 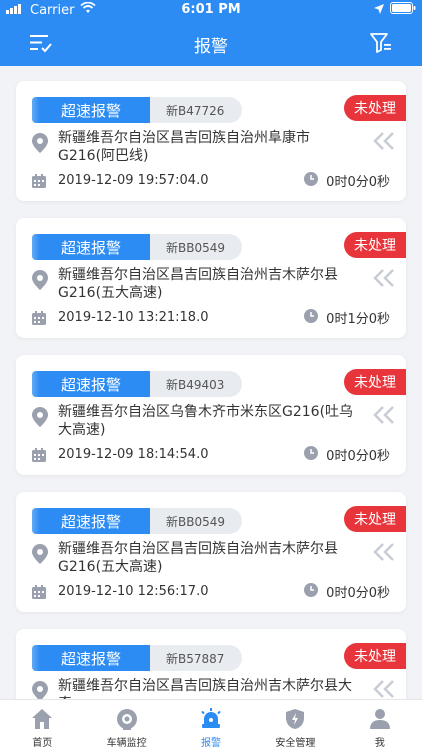 I want to click on time-row: 2019-12-10 12:56:17.0 0时0分0秒, so click(x=211, y=591).